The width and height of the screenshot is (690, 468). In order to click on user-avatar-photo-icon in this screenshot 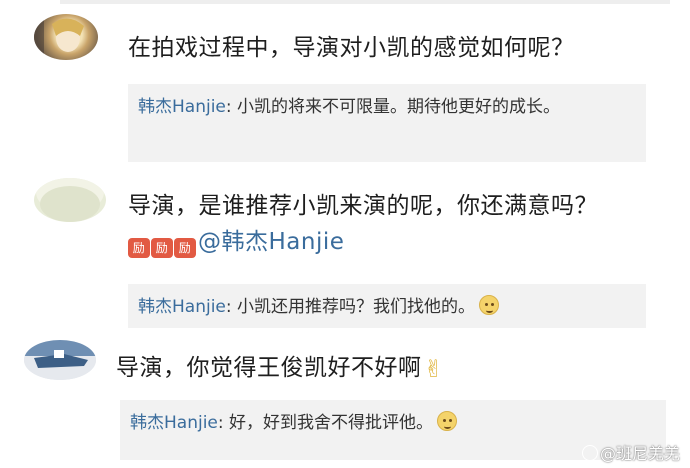, I will do `click(59, 37)`.